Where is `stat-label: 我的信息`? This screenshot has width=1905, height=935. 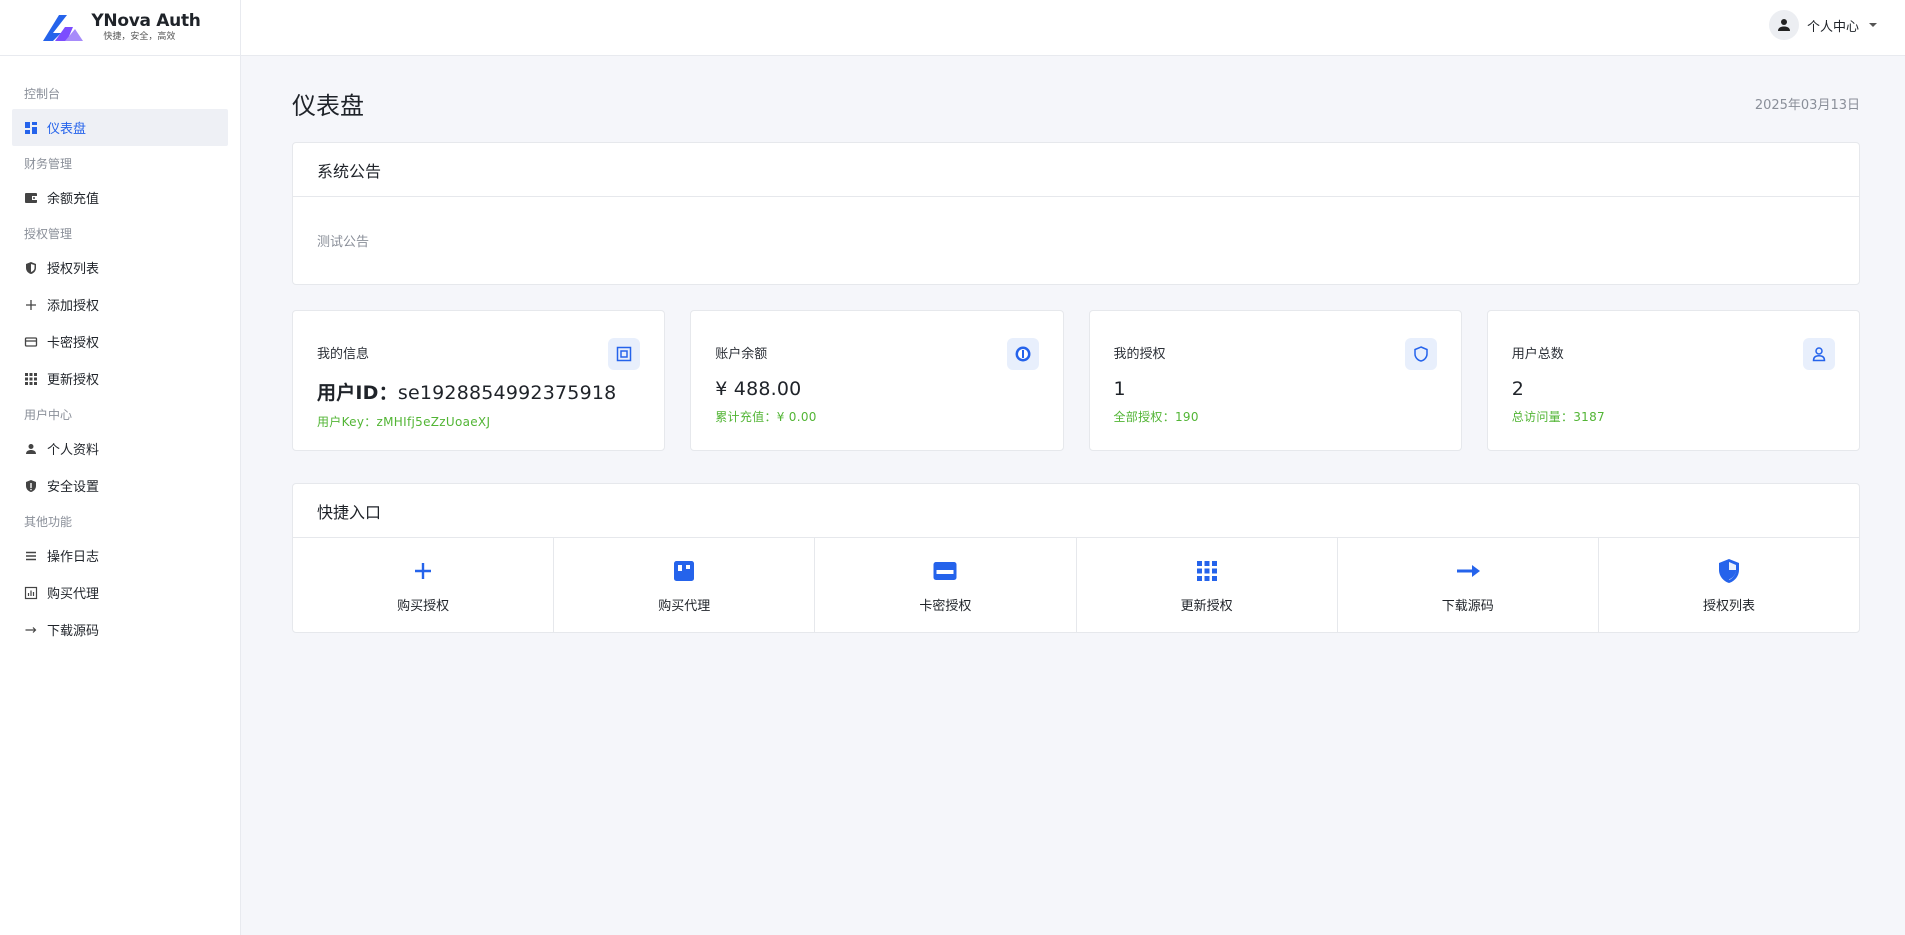 stat-label: 我的信息 is located at coordinates (343, 354).